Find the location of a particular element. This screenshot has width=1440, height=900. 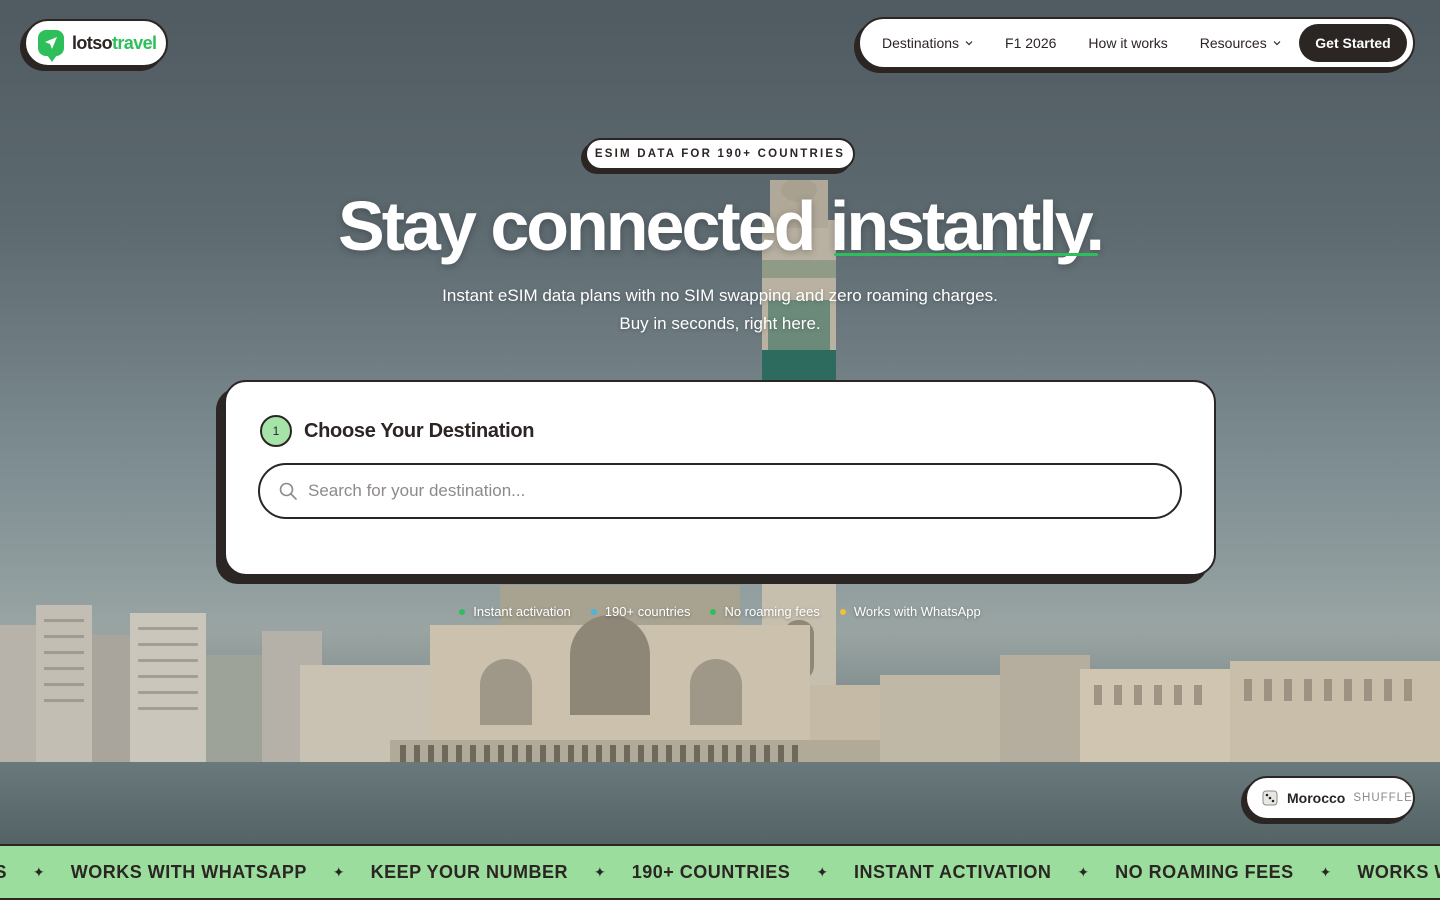

feature-works-with-whatsapp: Works with WhatsApp is located at coordinates (910, 611).